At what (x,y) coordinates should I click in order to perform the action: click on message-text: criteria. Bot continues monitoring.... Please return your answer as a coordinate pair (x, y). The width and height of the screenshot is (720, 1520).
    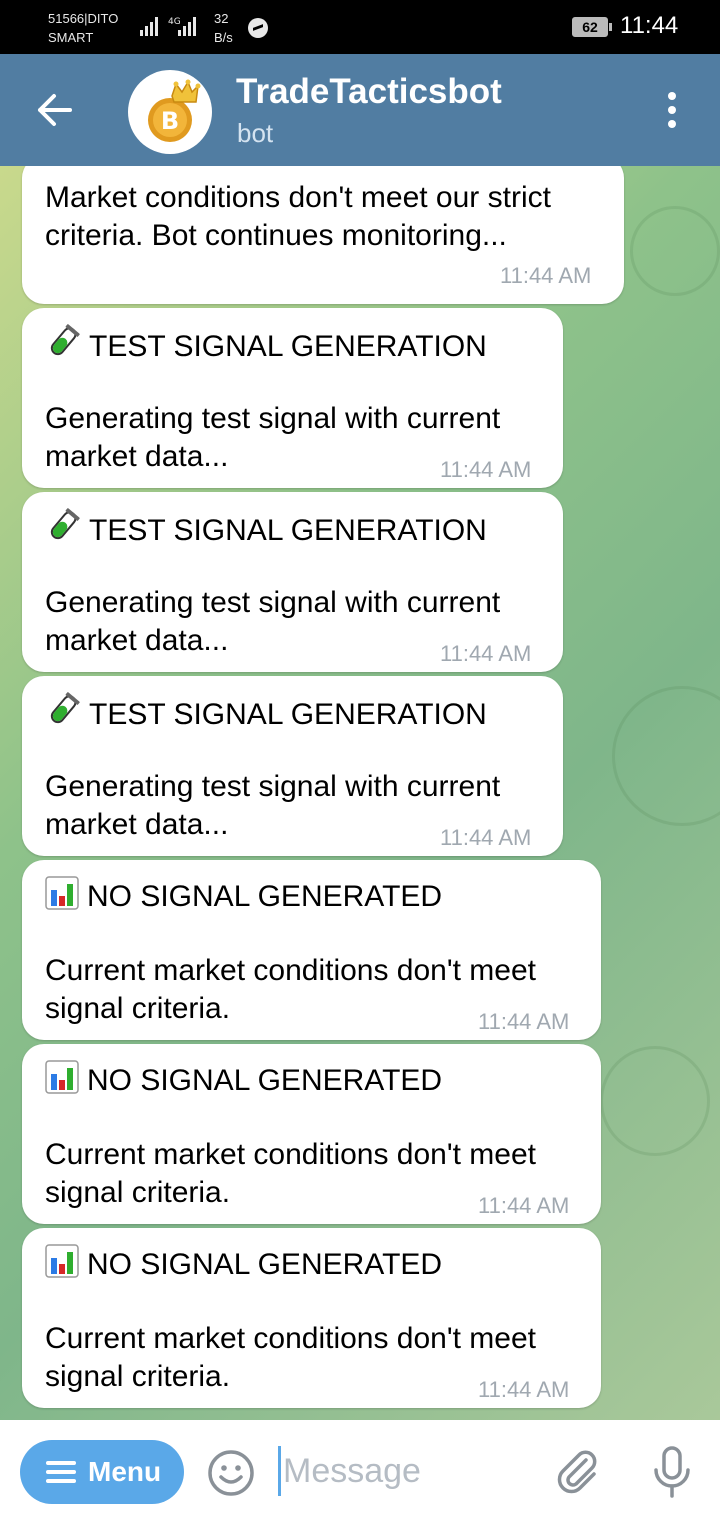
    Looking at the image, I should click on (276, 235).